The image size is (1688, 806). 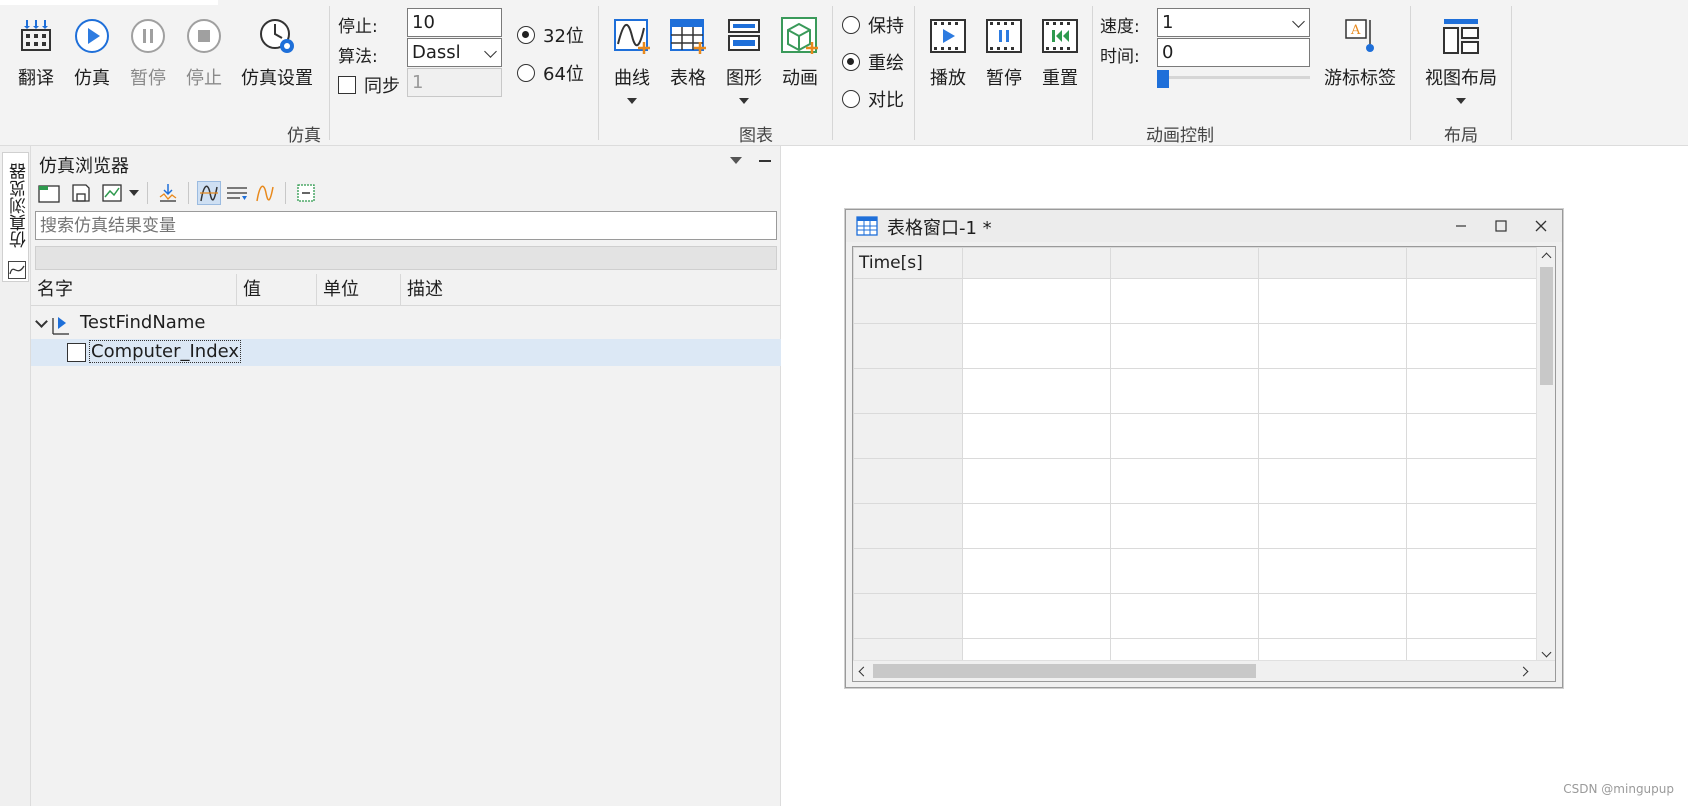 What do you see at coordinates (1233, 52) in the screenshot?
I see `time-input: 0` at bounding box center [1233, 52].